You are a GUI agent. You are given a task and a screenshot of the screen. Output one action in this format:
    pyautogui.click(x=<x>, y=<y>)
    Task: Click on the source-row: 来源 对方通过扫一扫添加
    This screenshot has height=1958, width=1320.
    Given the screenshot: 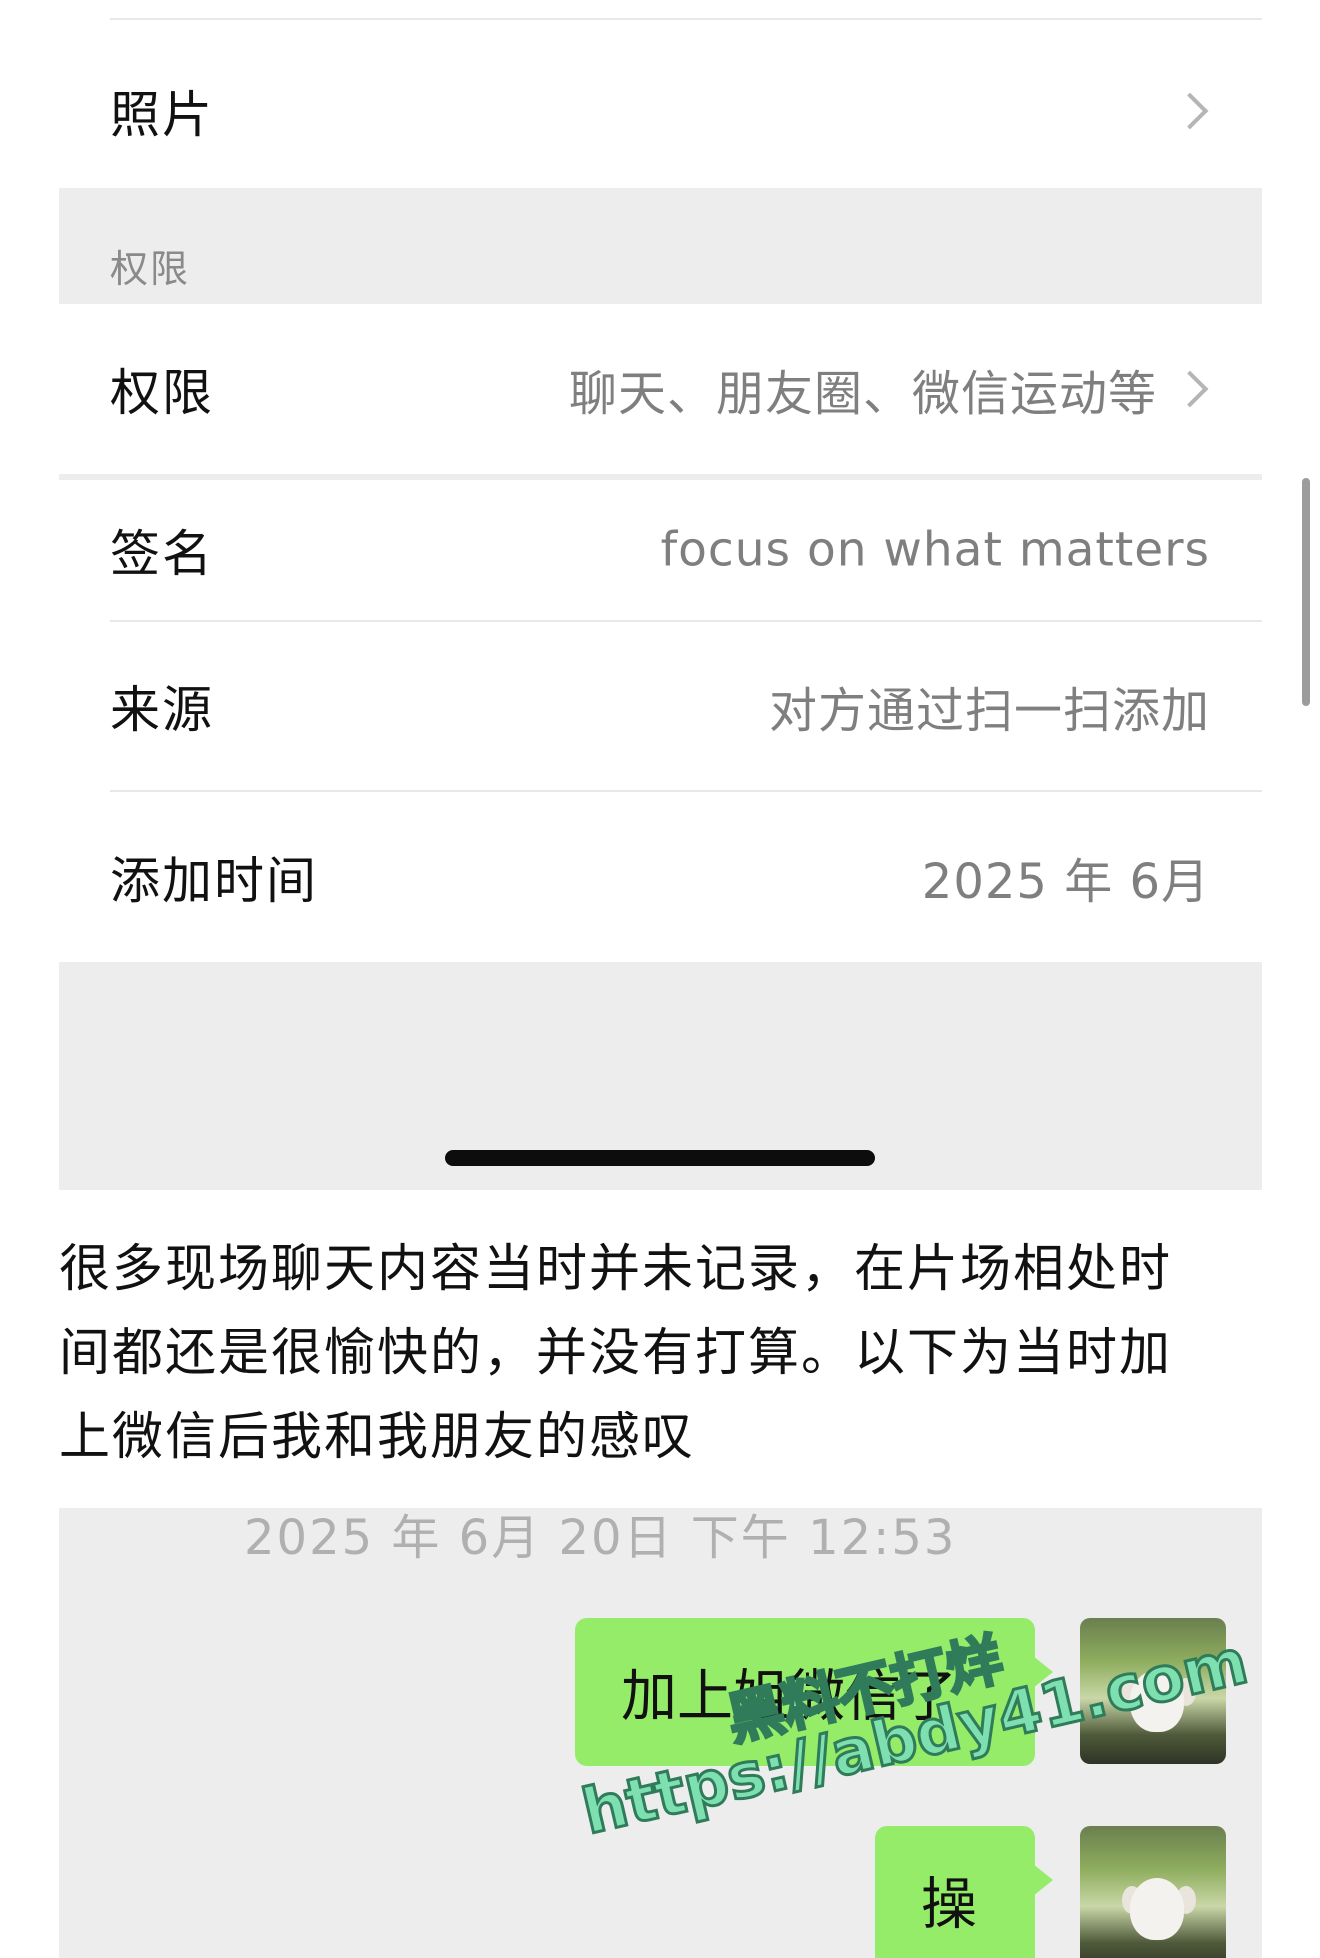 What is the action you would take?
    pyautogui.click(x=660, y=706)
    